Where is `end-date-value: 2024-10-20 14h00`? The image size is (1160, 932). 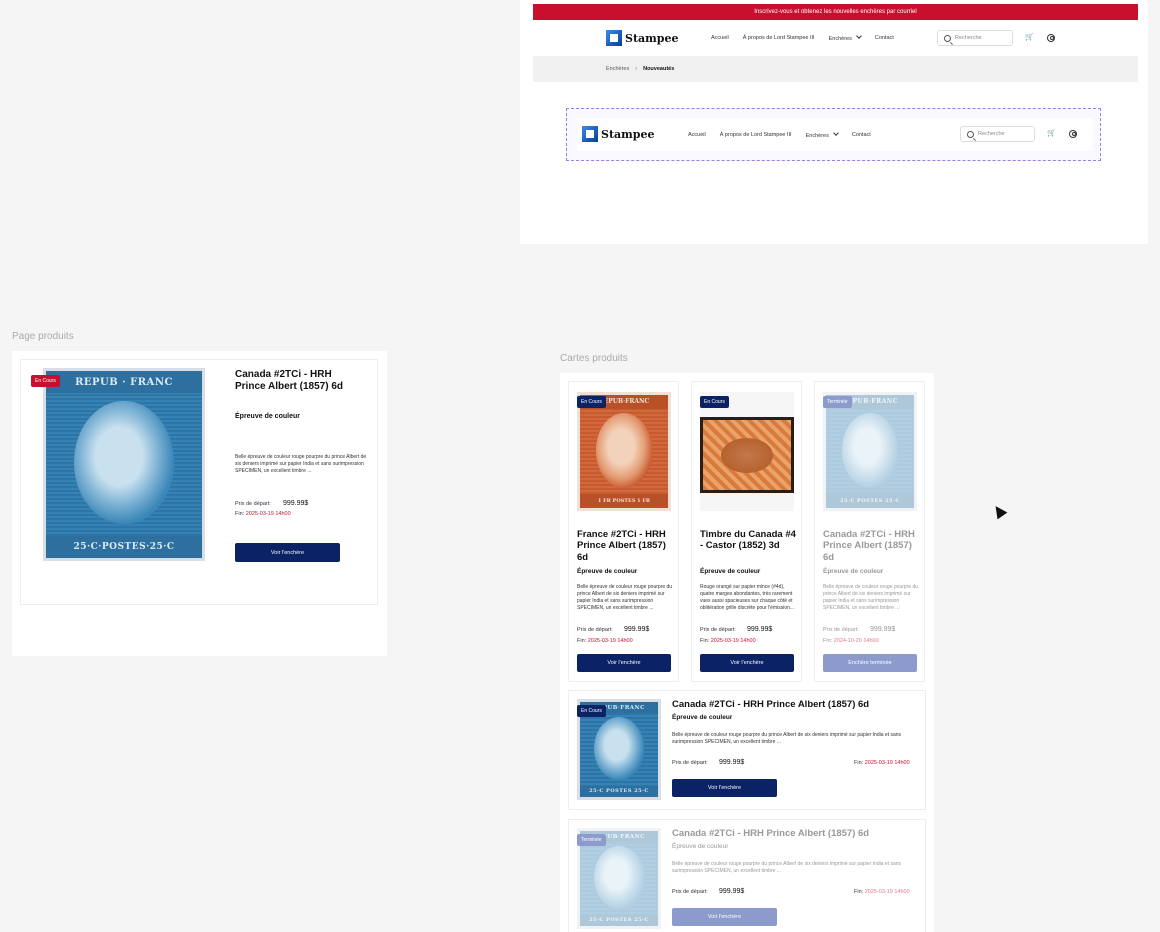
end-date-value: 2024-10-20 14h00 is located at coordinates (856, 641).